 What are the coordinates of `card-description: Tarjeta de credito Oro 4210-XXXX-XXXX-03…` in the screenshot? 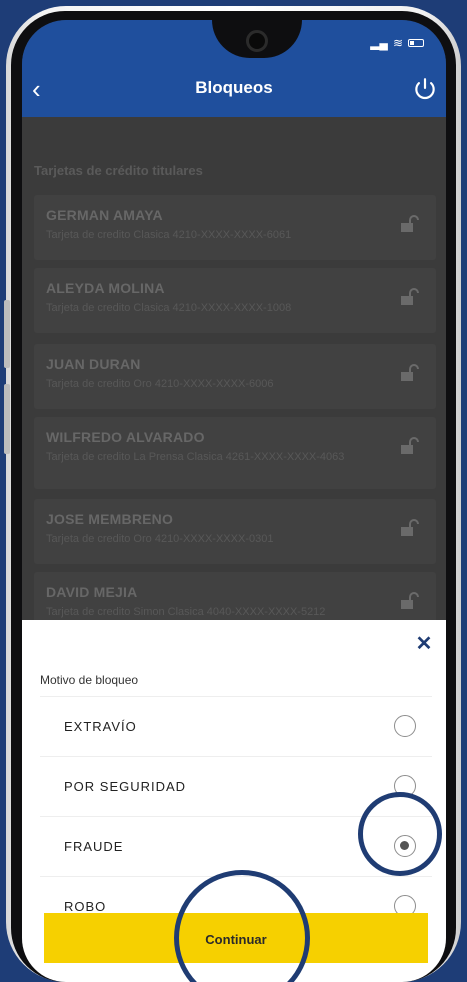 It's located at (160, 539).